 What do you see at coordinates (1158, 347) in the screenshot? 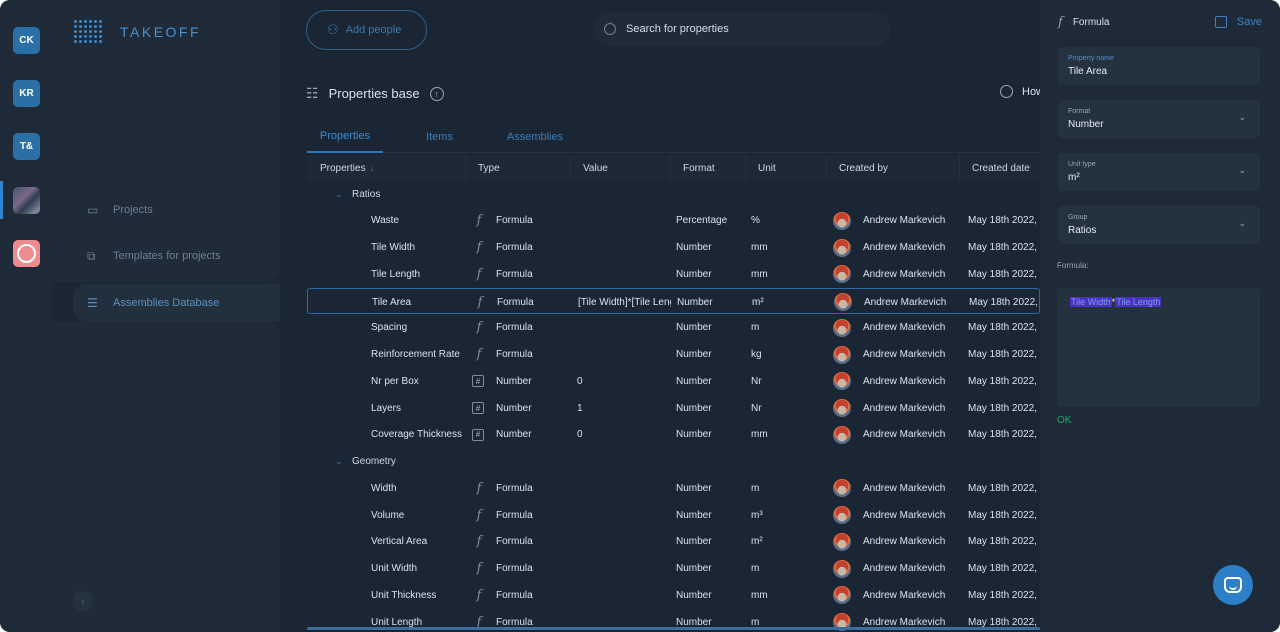
I see `formula-editor: Tile Width*Tile Length` at bounding box center [1158, 347].